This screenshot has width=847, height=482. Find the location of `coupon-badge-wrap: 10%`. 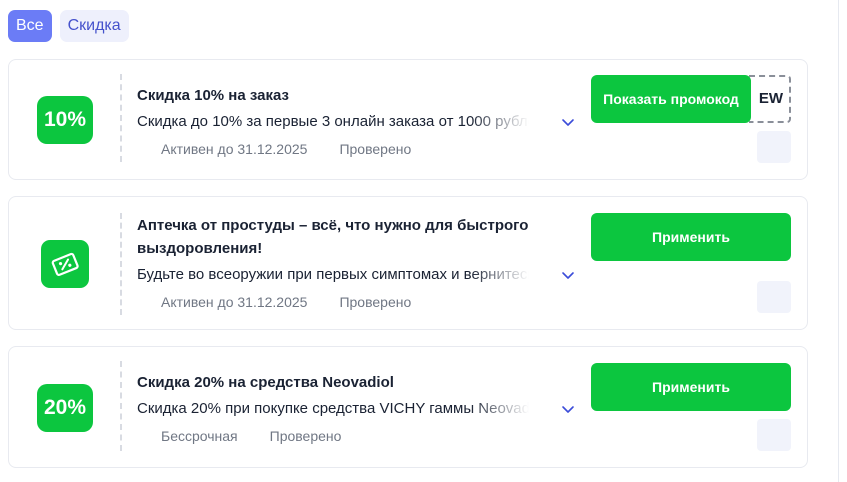

coupon-badge-wrap: 10% is located at coordinates (65, 120).